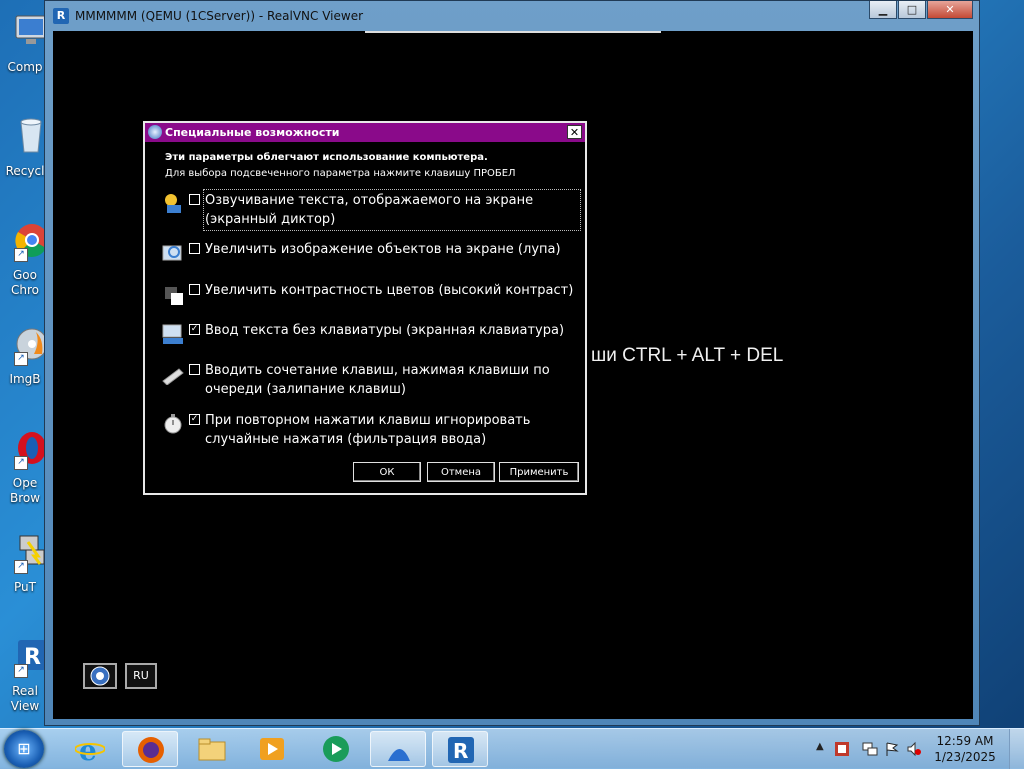 The height and width of the screenshot is (769, 1024). What do you see at coordinates (61, 16) in the screenshot?
I see `realvnc-logo-icon: R` at bounding box center [61, 16].